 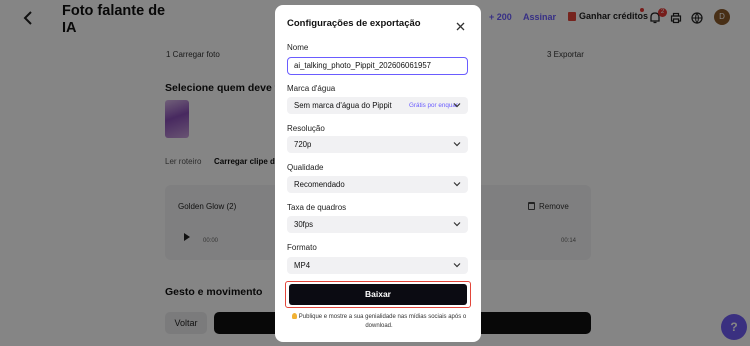 What do you see at coordinates (303, 144) in the screenshot?
I see `resolution-value: 720p` at bounding box center [303, 144].